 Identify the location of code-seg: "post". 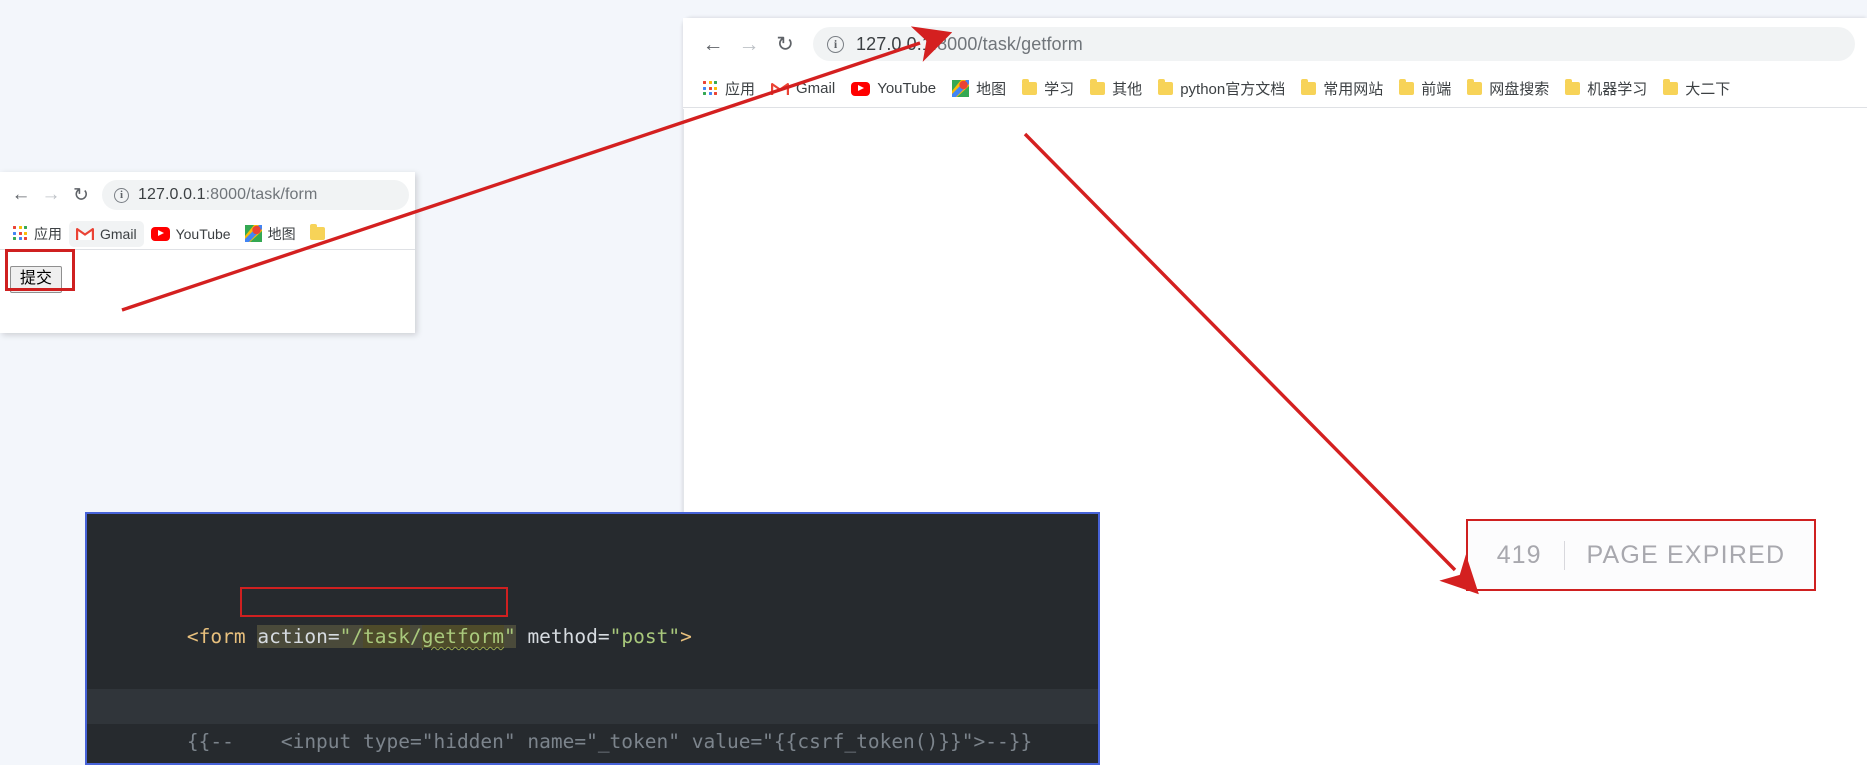
(645, 636).